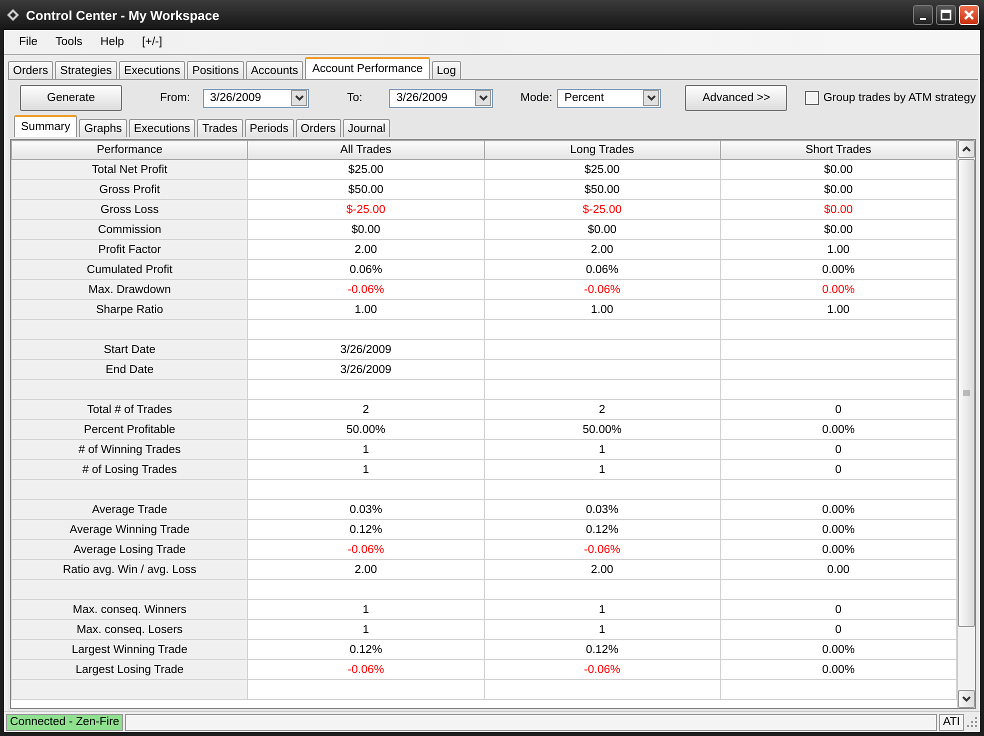 The height and width of the screenshot is (736, 984). Describe the element at coordinates (366, 370) in the screenshot. I see `table-cell: 3/26/2009` at that location.